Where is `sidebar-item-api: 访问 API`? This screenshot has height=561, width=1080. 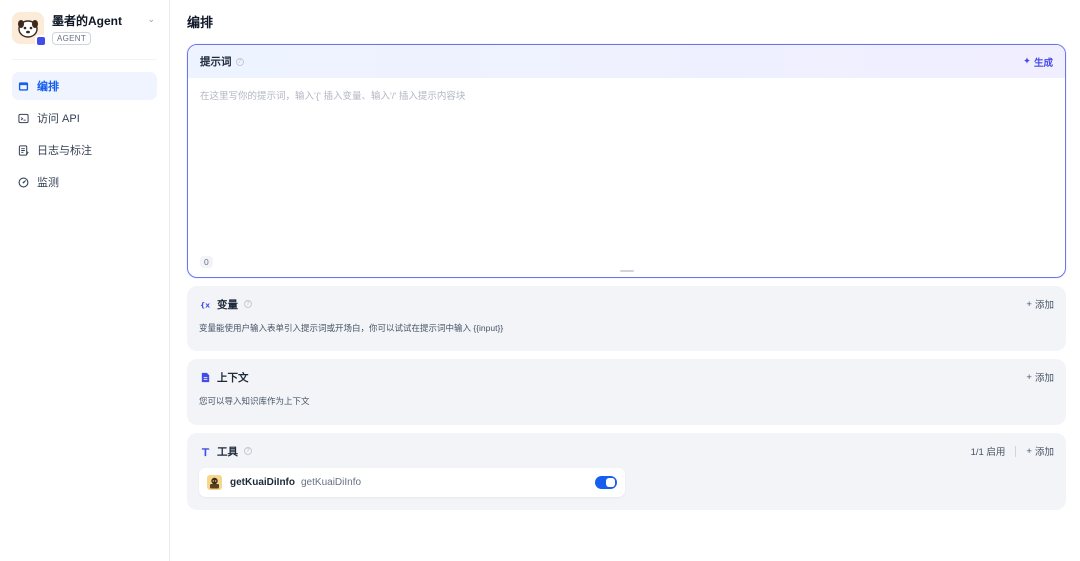
sidebar-item-api: 访问 API is located at coordinates (84, 118).